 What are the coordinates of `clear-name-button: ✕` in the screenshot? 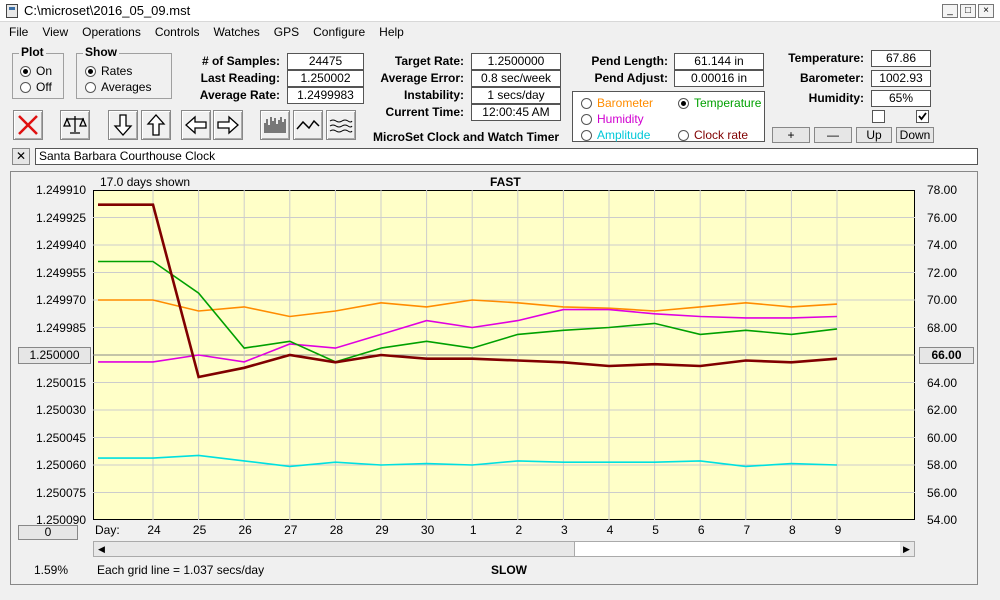 It's located at (21, 156).